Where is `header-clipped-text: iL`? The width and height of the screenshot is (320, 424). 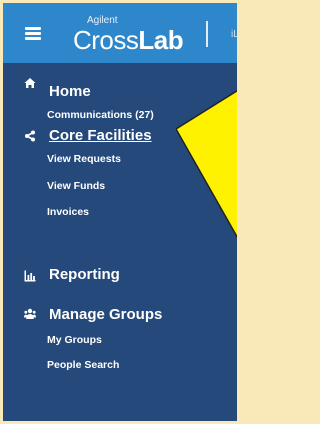 header-clipped-text: iL is located at coordinates (234, 34).